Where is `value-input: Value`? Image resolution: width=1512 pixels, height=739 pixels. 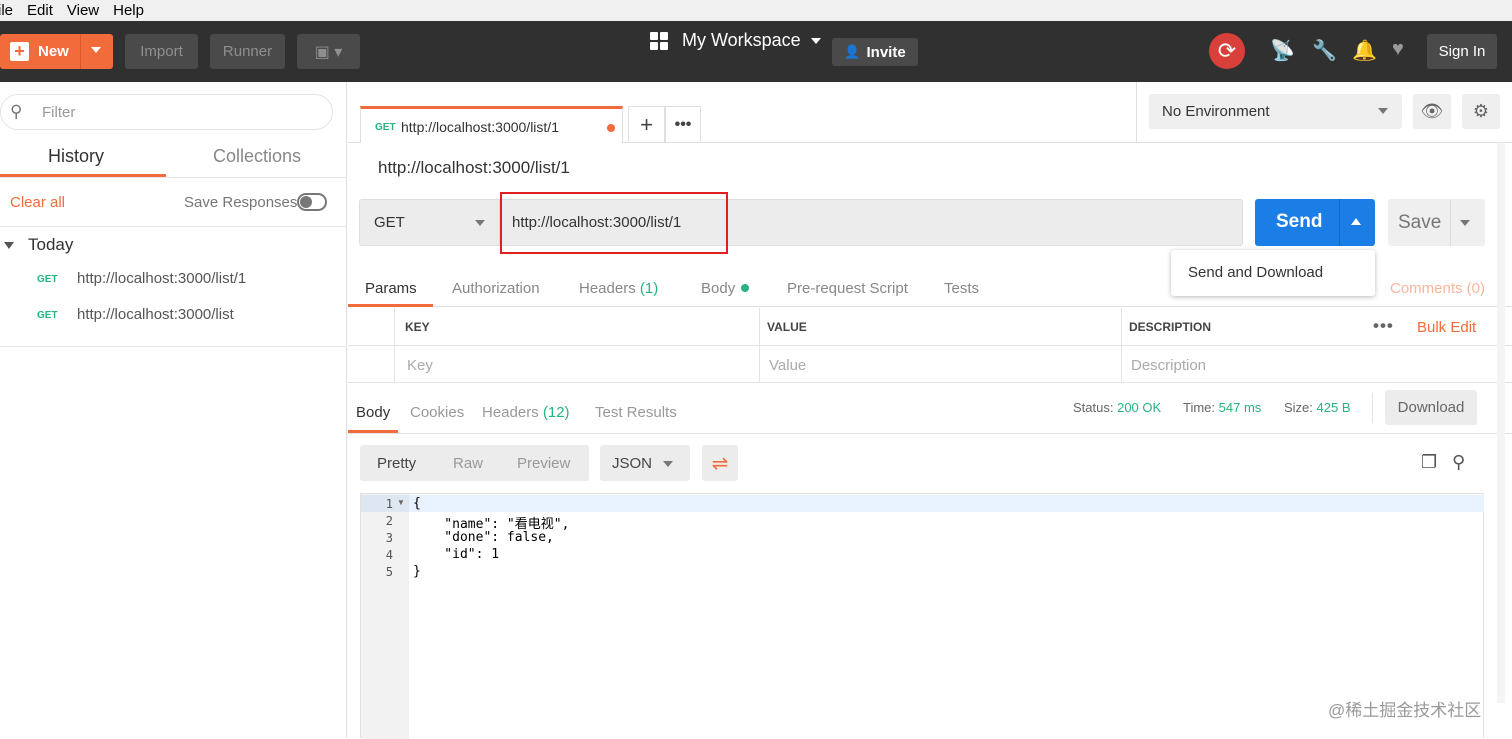 value-input: Value is located at coordinates (787, 365).